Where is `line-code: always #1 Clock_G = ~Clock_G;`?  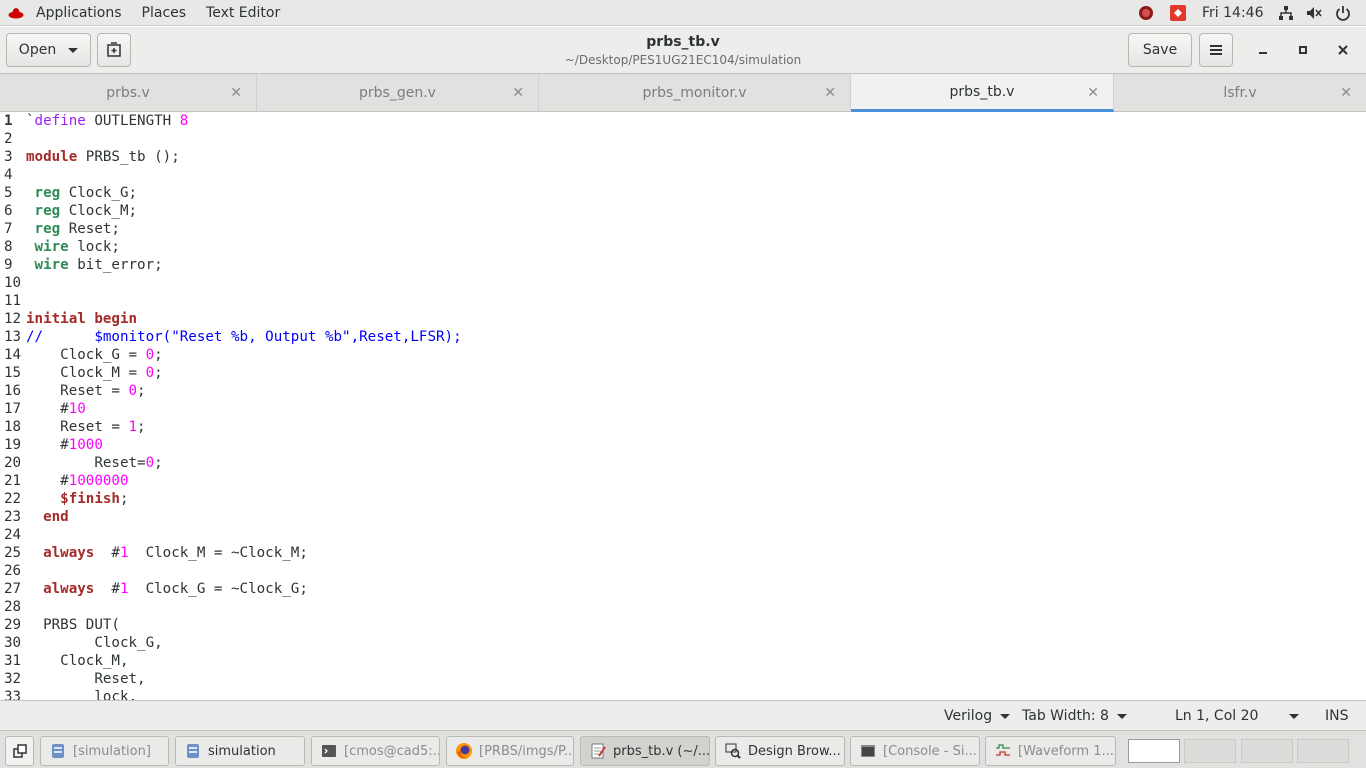 line-code: always #1 Clock_G = ~Clock_G; is located at coordinates (167, 589).